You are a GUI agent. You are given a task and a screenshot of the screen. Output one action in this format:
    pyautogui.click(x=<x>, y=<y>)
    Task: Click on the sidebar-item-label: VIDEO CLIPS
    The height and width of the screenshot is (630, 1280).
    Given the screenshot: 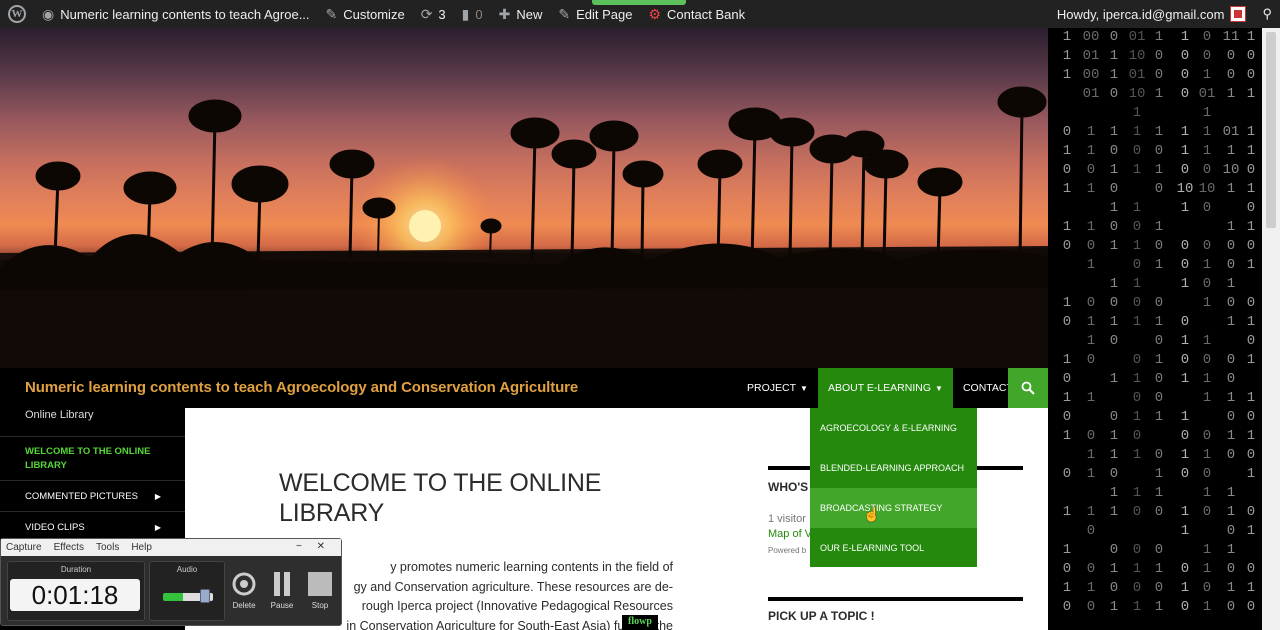 What is the action you would take?
    pyautogui.click(x=55, y=527)
    